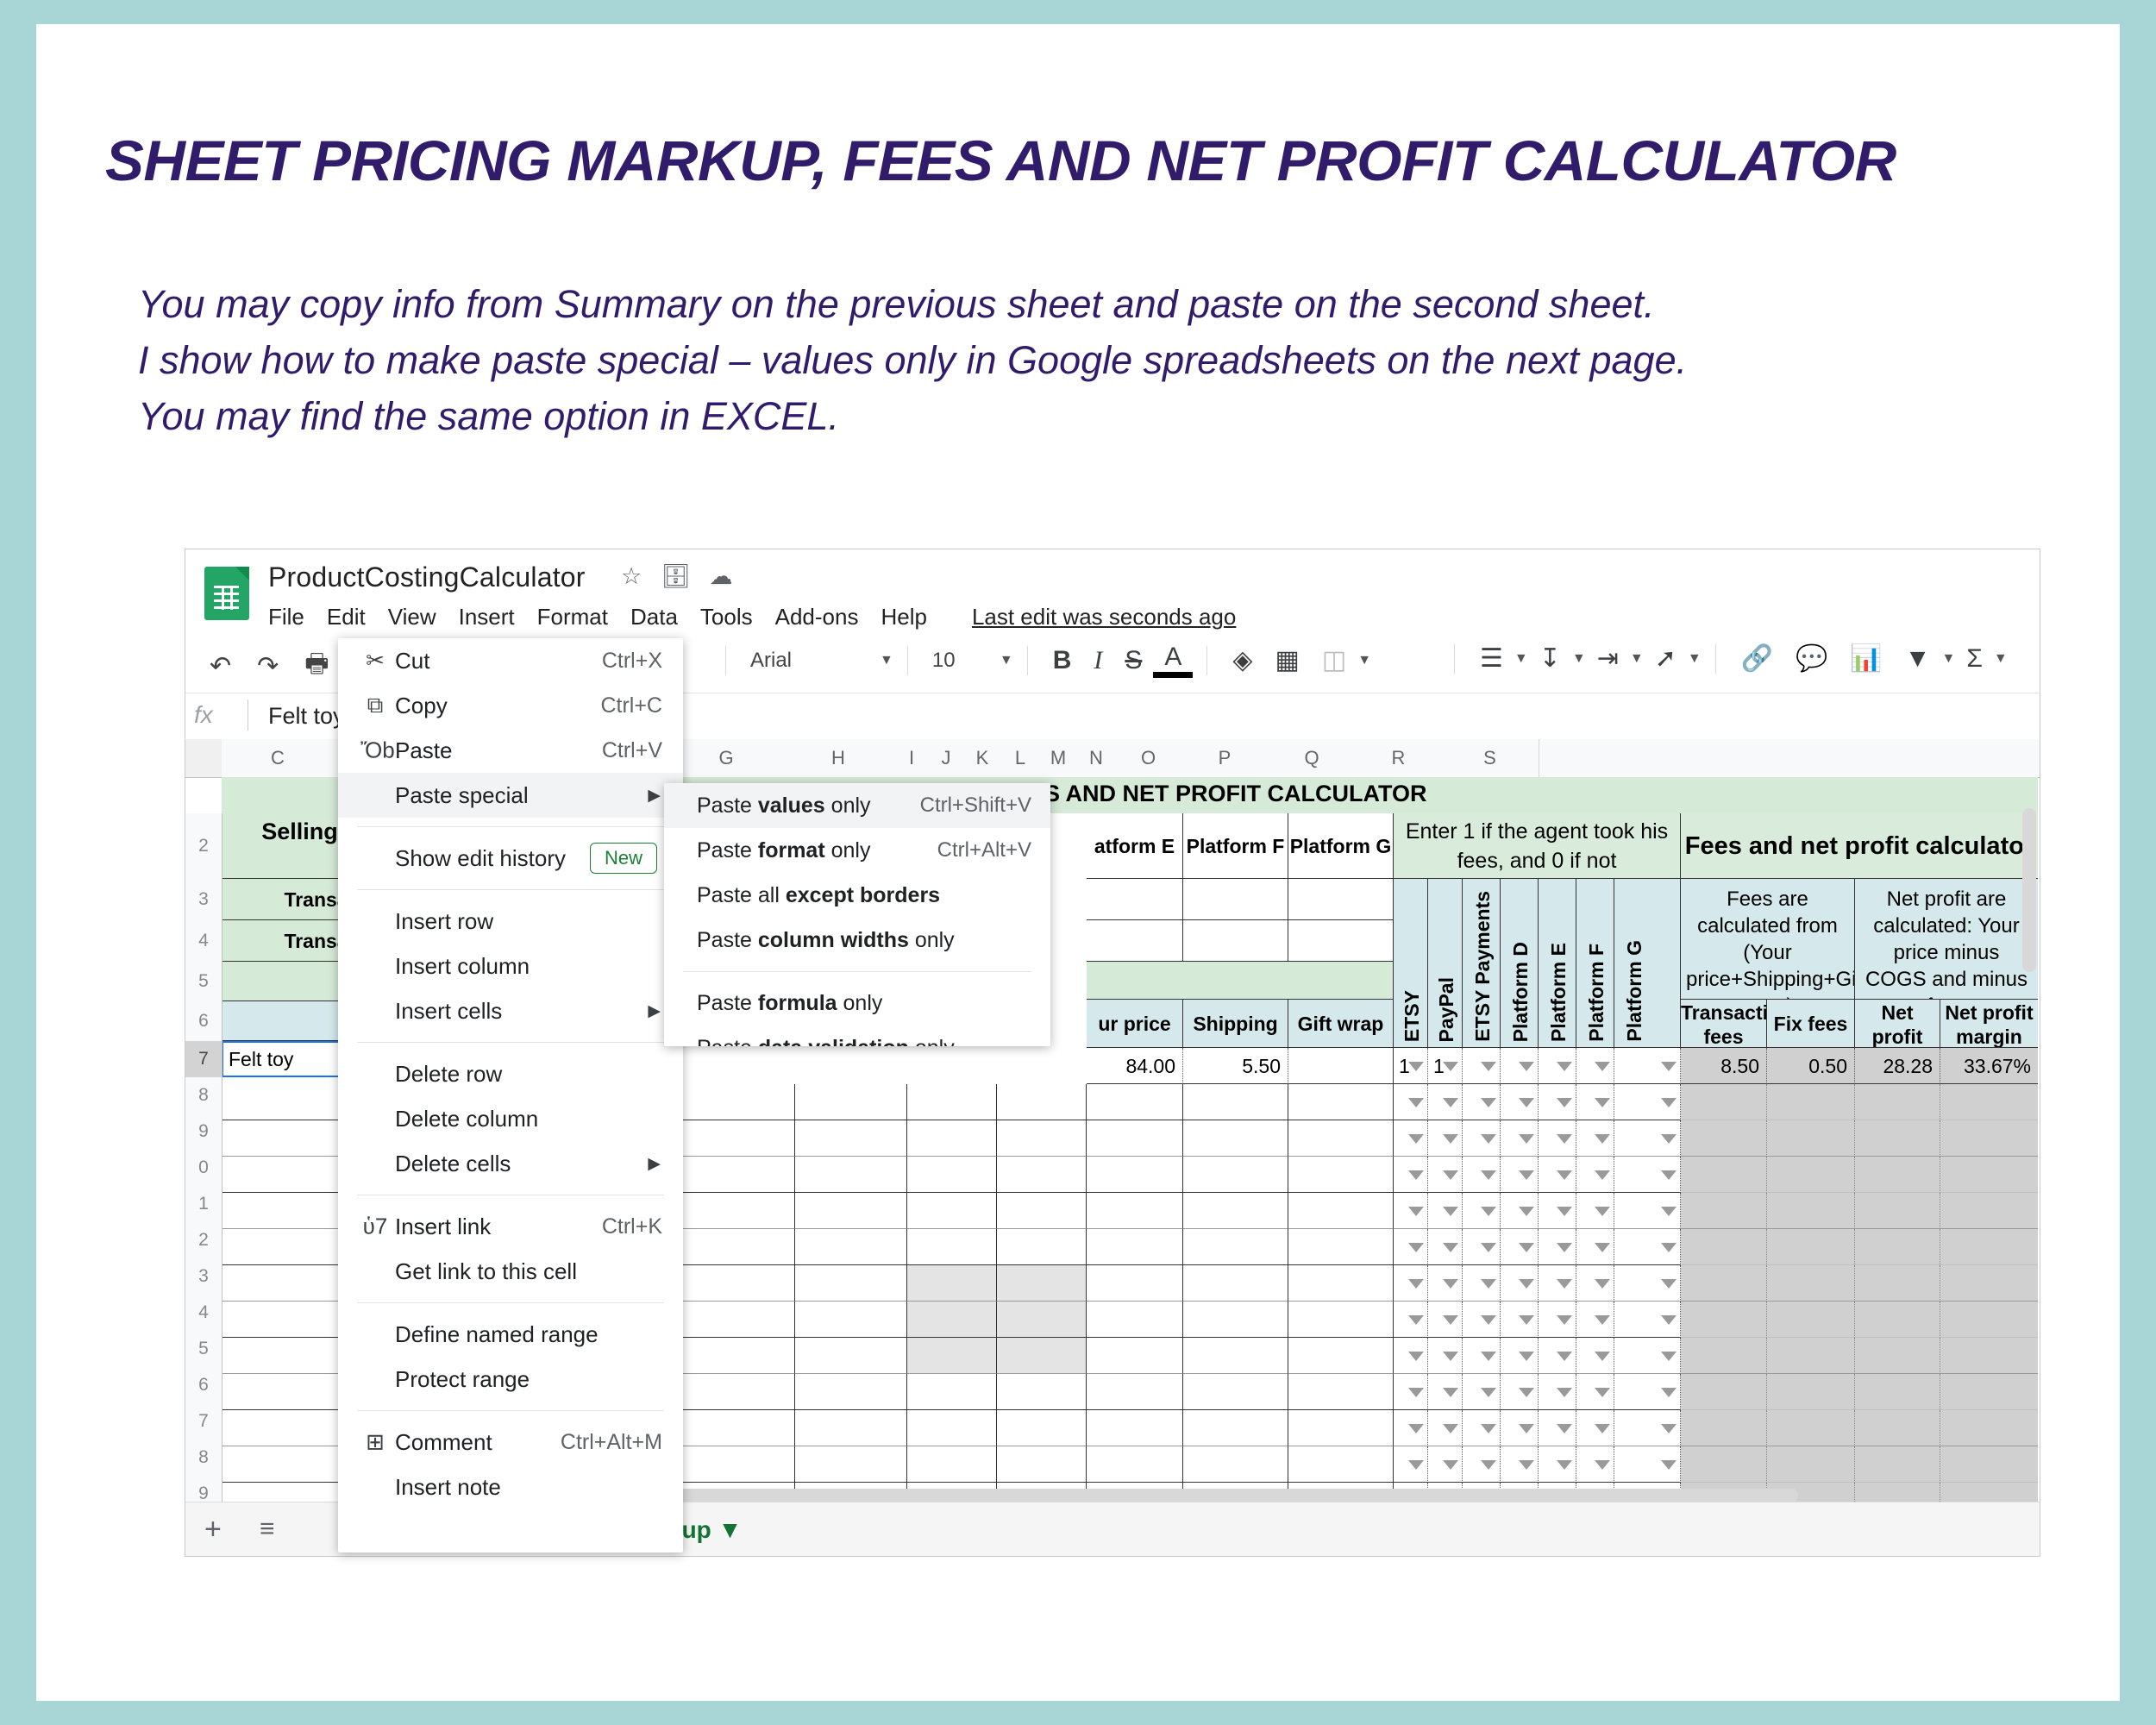 This screenshot has width=2156, height=1725. What do you see at coordinates (857, 1004) in the screenshot?
I see `paste-special-item-formula: Paste formula only` at bounding box center [857, 1004].